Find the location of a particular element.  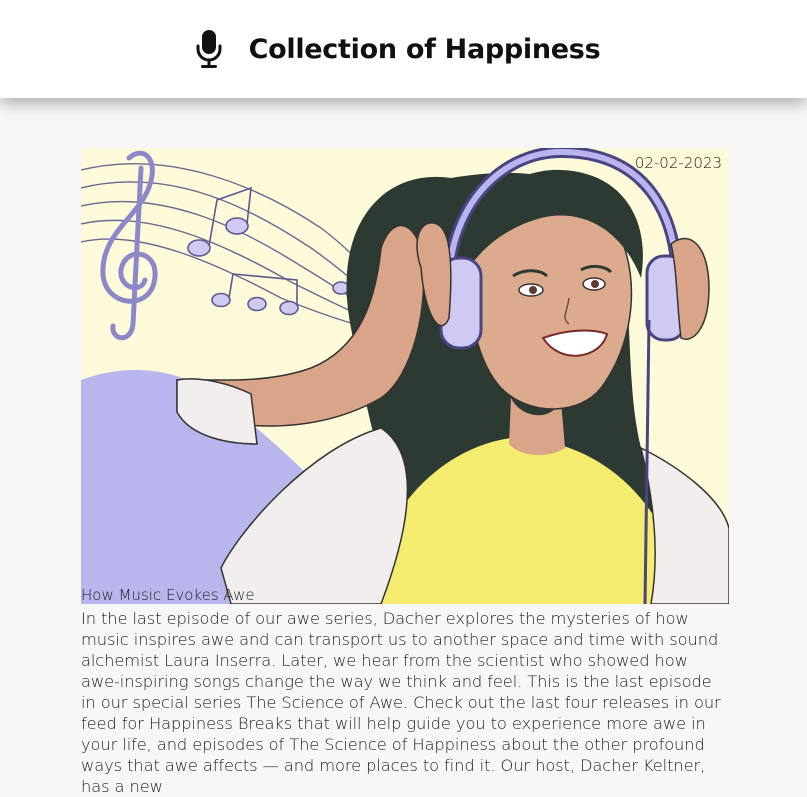

episode-title: How Music Evokes Awe is located at coordinates (168, 595).